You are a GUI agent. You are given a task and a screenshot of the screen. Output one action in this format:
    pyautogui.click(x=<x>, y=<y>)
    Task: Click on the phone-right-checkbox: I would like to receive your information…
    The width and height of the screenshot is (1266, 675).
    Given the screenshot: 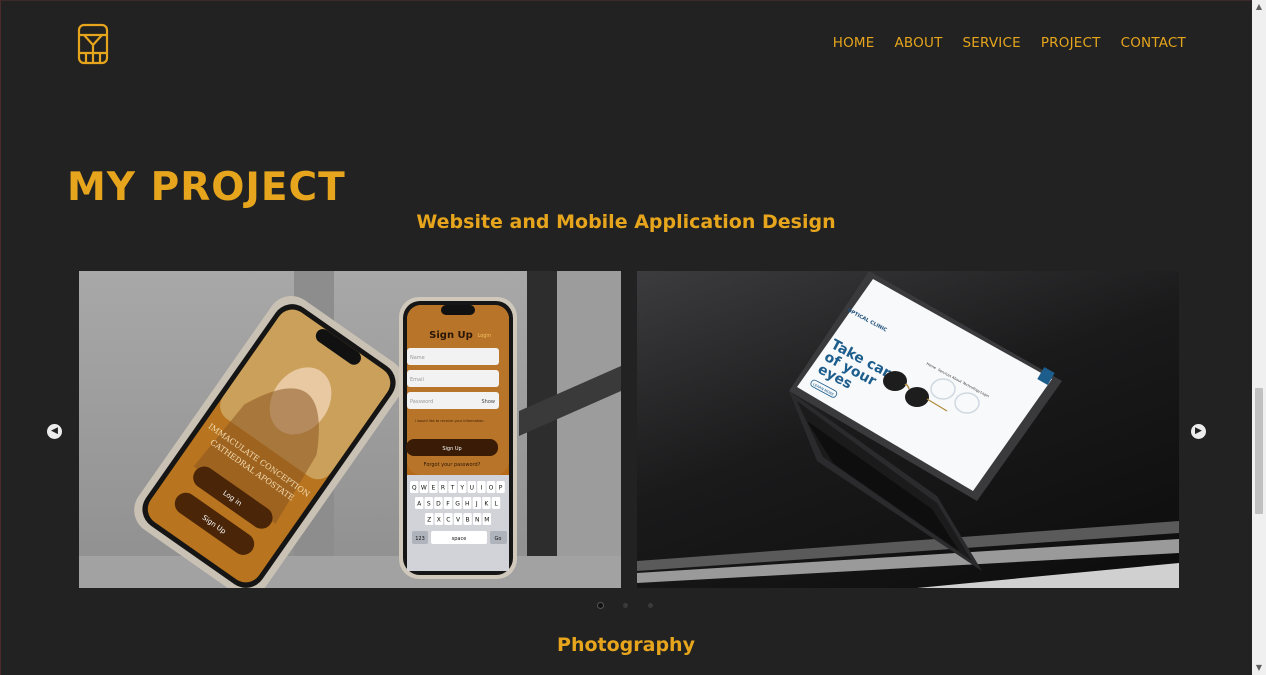 What is the action you would take?
    pyautogui.click(x=450, y=421)
    